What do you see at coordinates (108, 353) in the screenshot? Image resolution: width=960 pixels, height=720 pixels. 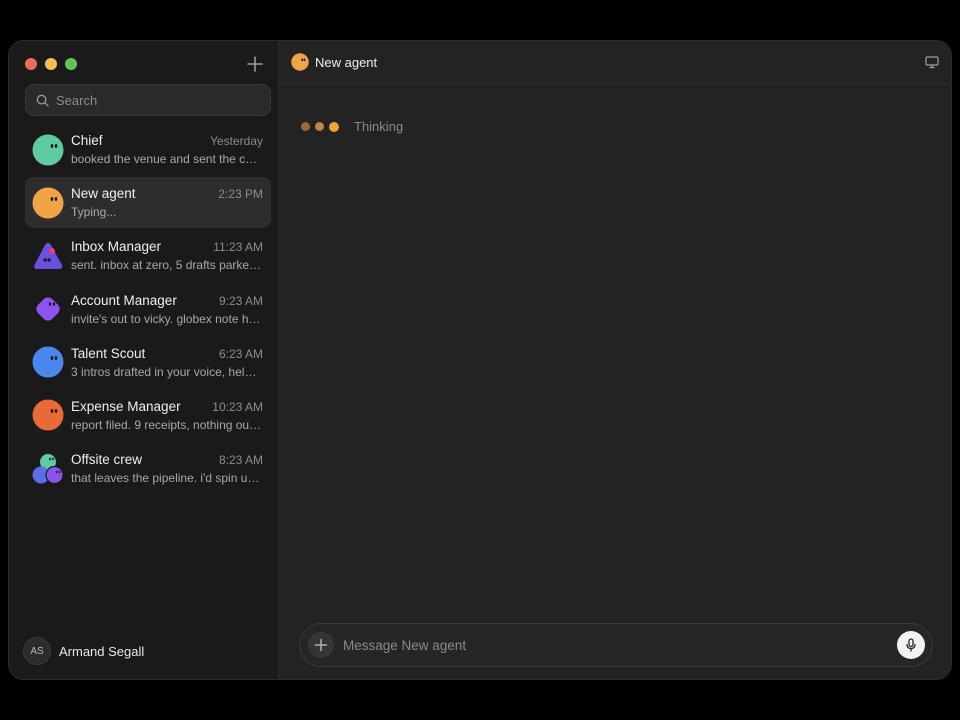 I see `conversation-name: Talent Scout` at bounding box center [108, 353].